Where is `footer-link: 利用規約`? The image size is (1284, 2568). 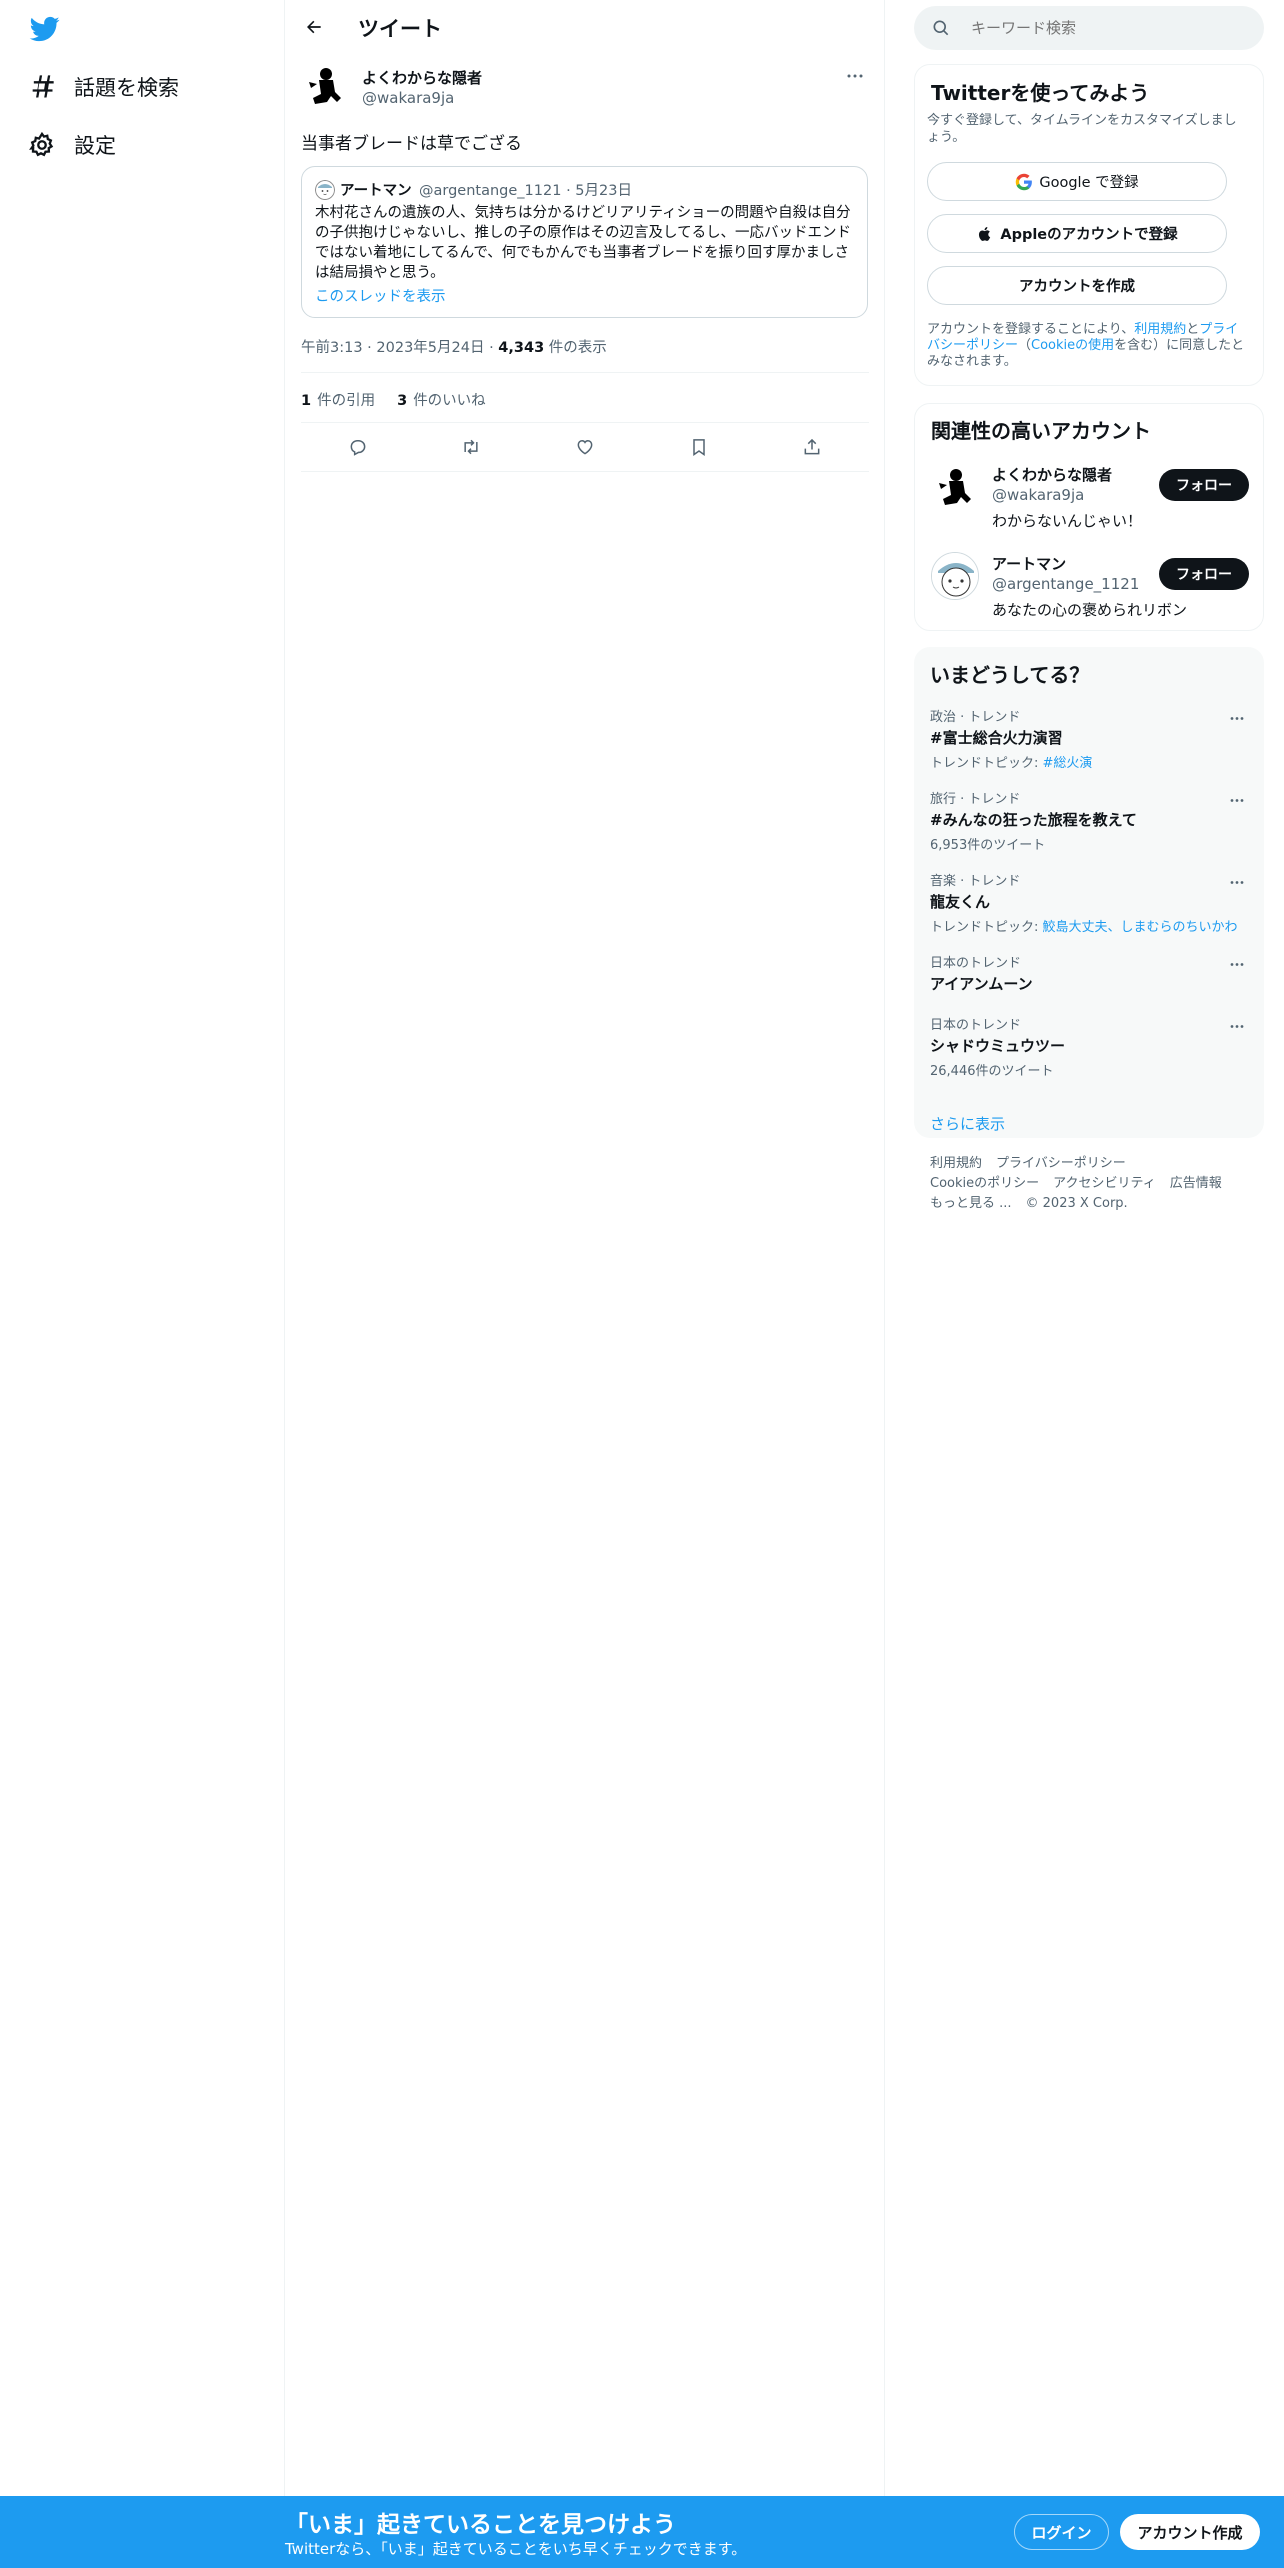 footer-link: 利用規約 is located at coordinates (956, 1163).